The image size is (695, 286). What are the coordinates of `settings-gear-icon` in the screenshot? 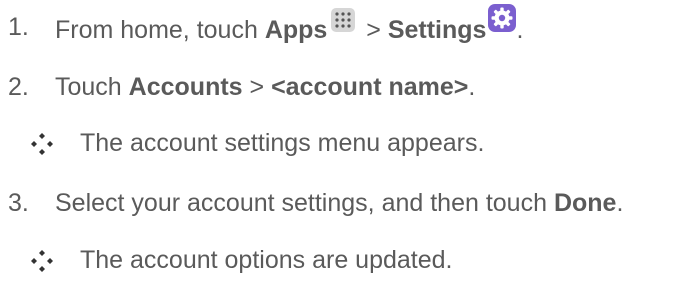 It's located at (502, 18).